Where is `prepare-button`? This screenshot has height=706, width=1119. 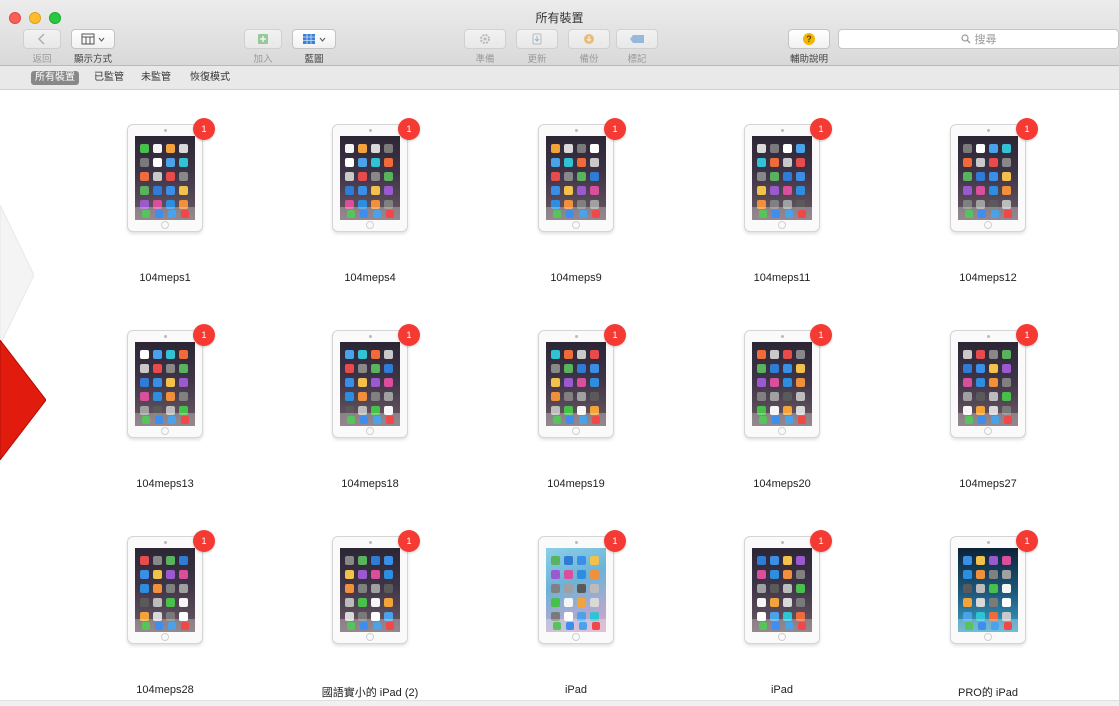 prepare-button is located at coordinates (485, 39).